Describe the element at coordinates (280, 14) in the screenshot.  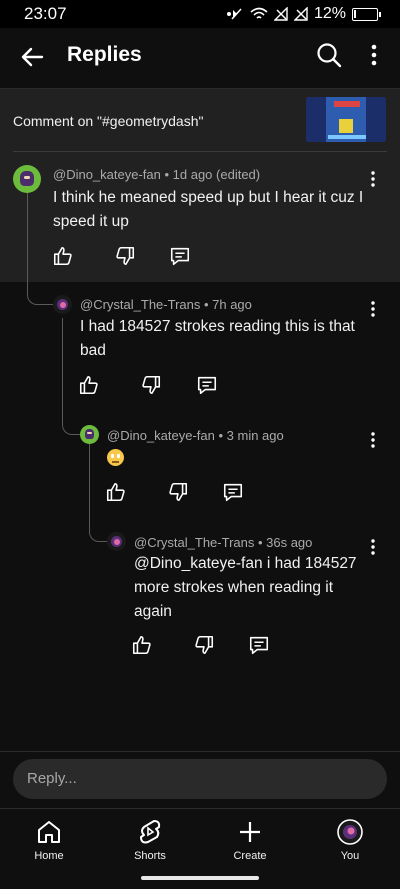
I see `signal-icon` at that location.